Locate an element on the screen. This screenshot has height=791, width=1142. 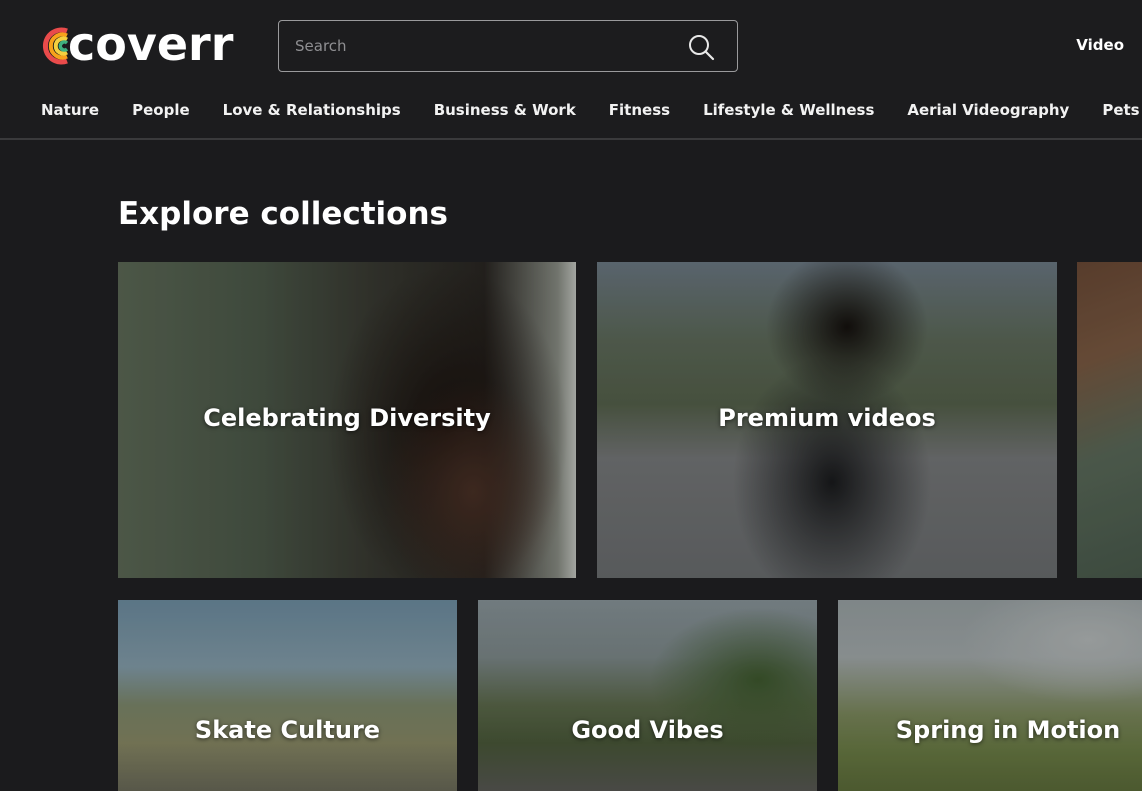
collection-title: Celebrating Diversity is located at coordinates (347, 418).